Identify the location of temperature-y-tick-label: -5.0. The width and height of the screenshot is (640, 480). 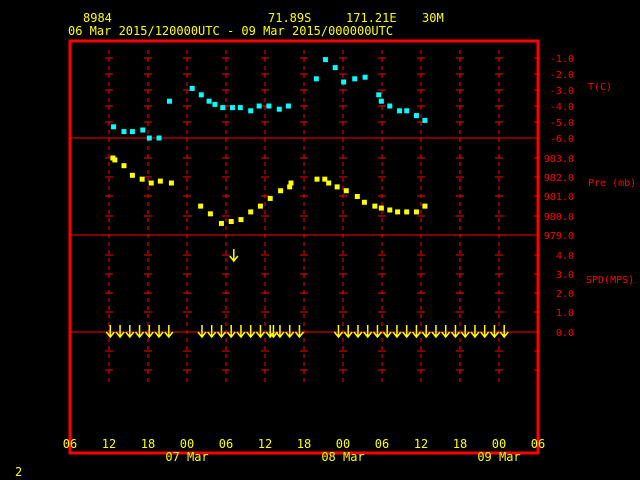
(562, 123).